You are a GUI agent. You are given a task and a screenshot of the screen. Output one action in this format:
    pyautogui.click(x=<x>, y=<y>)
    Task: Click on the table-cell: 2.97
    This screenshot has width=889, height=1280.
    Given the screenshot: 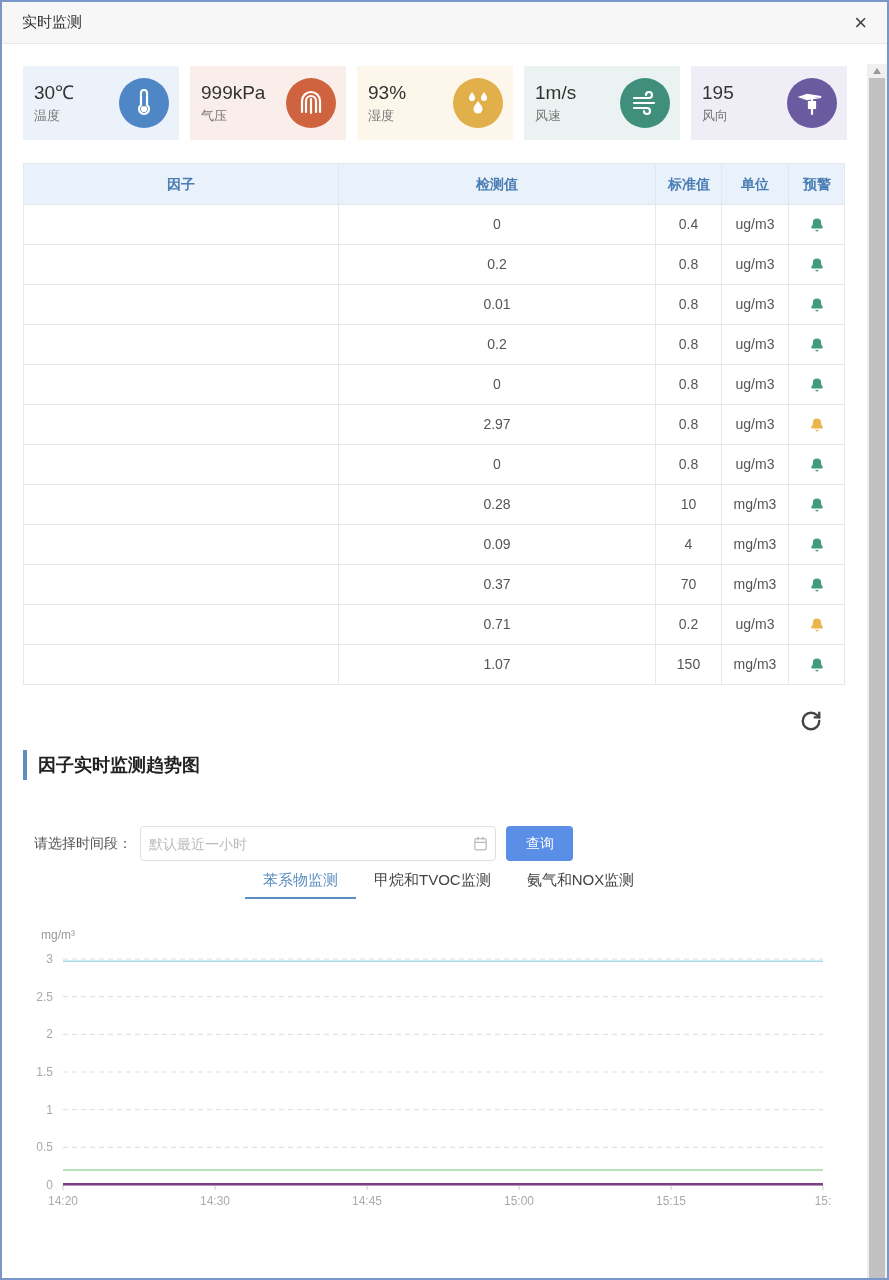 What is the action you would take?
    pyautogui.click(x=497, y=424)
    